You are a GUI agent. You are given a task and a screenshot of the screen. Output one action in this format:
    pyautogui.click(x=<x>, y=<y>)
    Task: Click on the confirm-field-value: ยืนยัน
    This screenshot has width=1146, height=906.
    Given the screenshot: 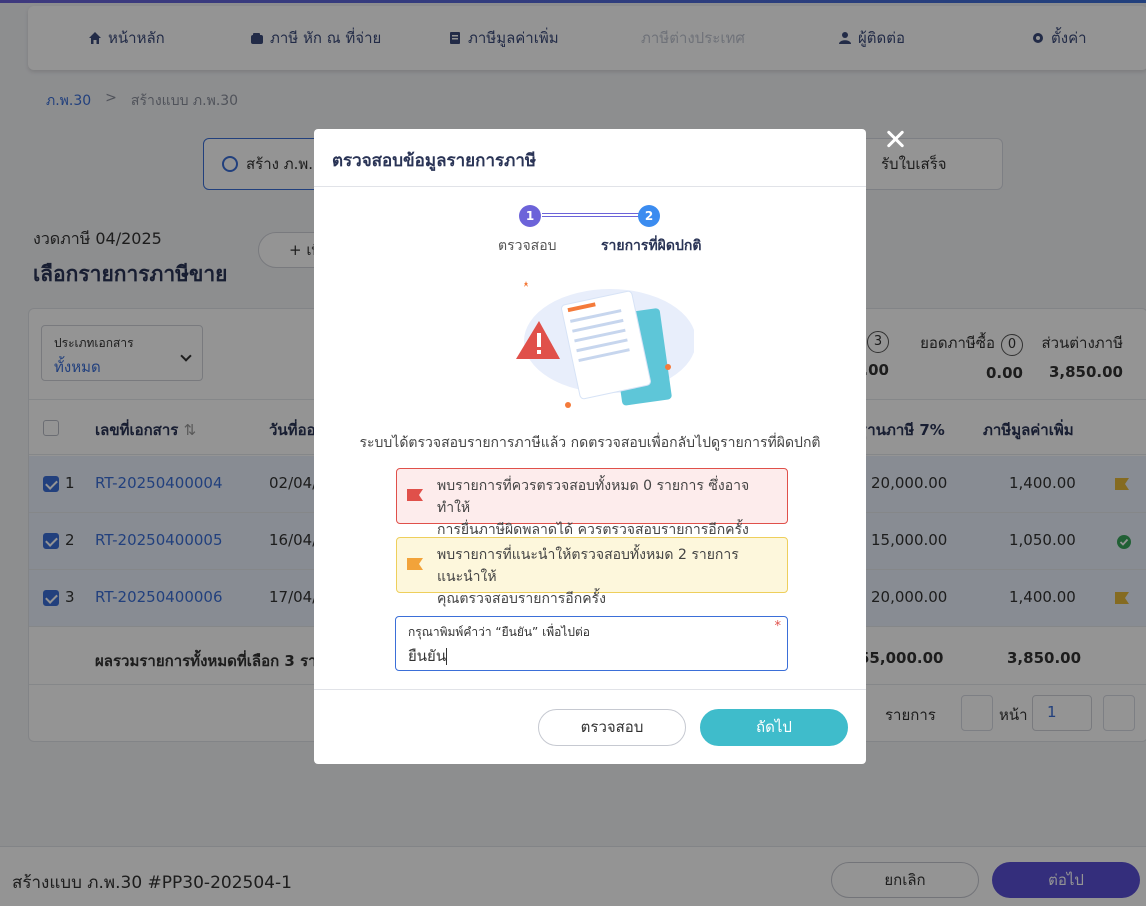 What is the action you would take?
    pyautogui.click(x=427, y=656)
    